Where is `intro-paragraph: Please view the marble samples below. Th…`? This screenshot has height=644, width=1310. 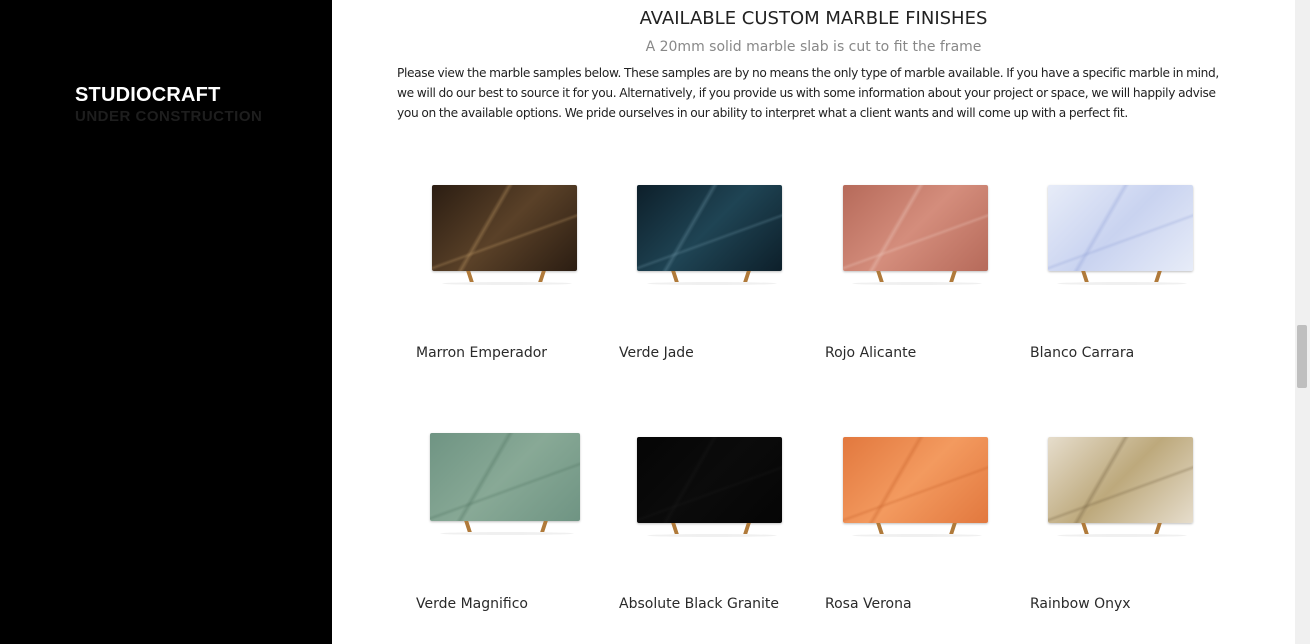
intro-paragraph: Please view the marble samples below. Th… is located at coordinates (808, 93).